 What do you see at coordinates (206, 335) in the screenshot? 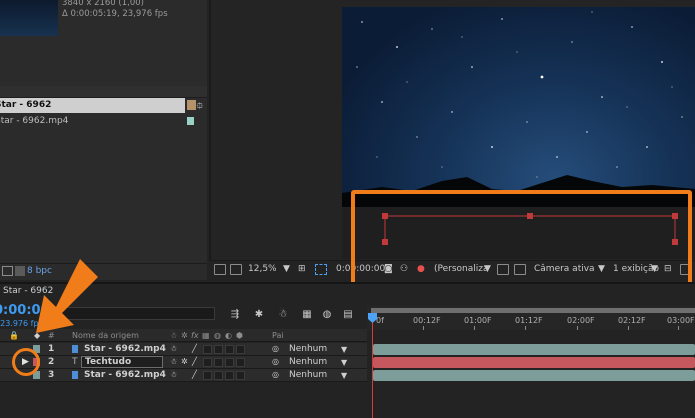
I see `frame-blend-column-icon: ▦` at bounding box center [206, 335].